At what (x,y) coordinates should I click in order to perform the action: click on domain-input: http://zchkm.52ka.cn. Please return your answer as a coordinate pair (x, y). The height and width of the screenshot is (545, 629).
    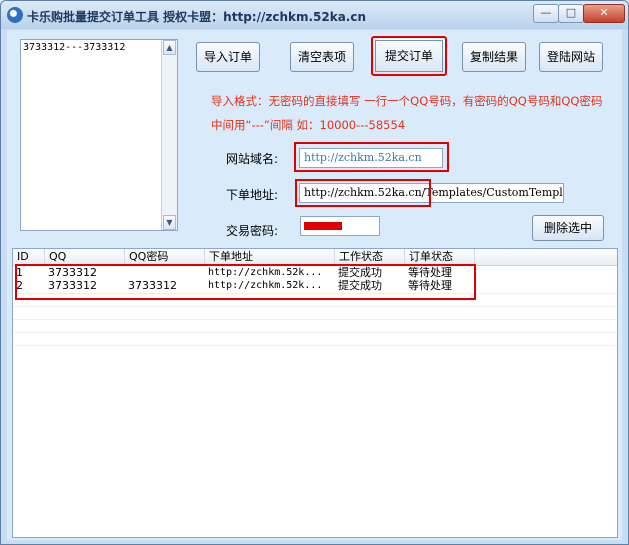
    Looking at the image, I should click on (371, 158).